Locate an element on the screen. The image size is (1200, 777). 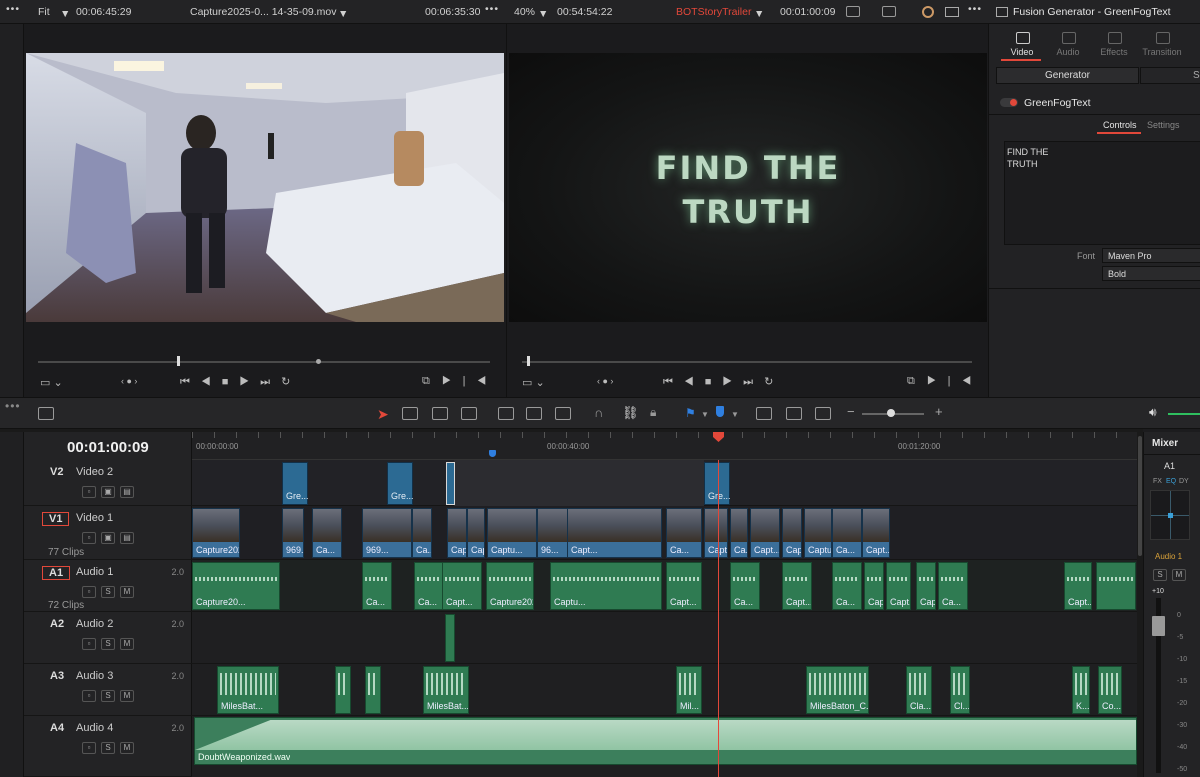
font-family-select: Maven Pro is located at coordinates (1151, 255).